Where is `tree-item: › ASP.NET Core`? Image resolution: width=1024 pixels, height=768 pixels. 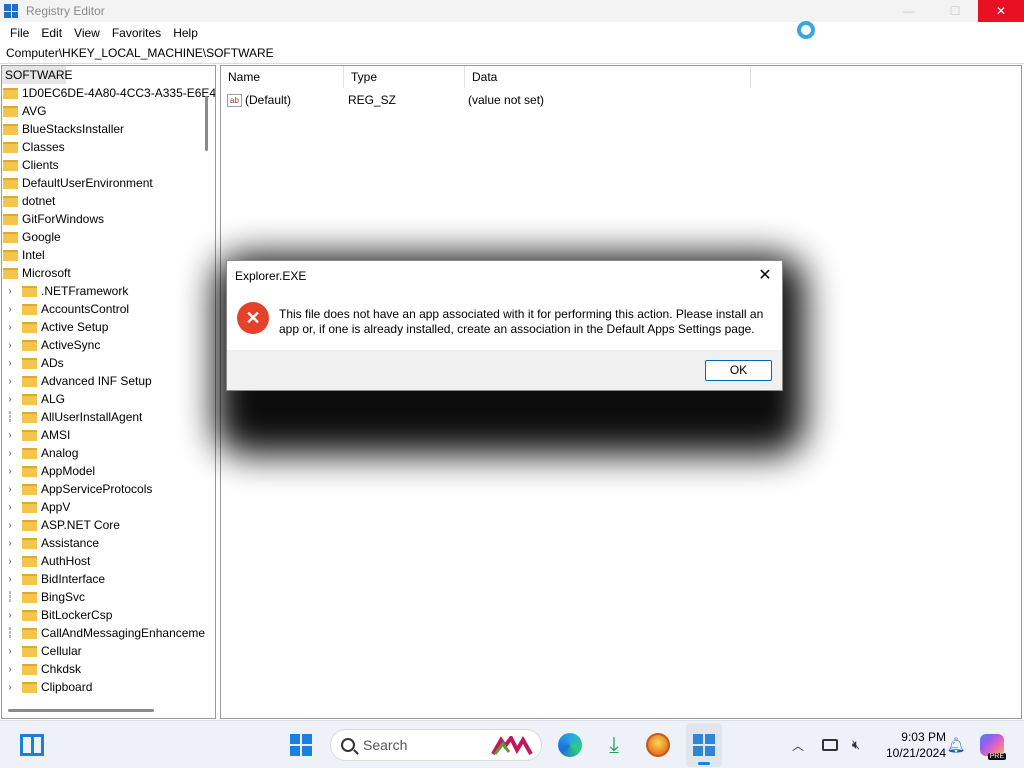 tree-item: › ASP.NET Core is located at coordinates (108, 525).